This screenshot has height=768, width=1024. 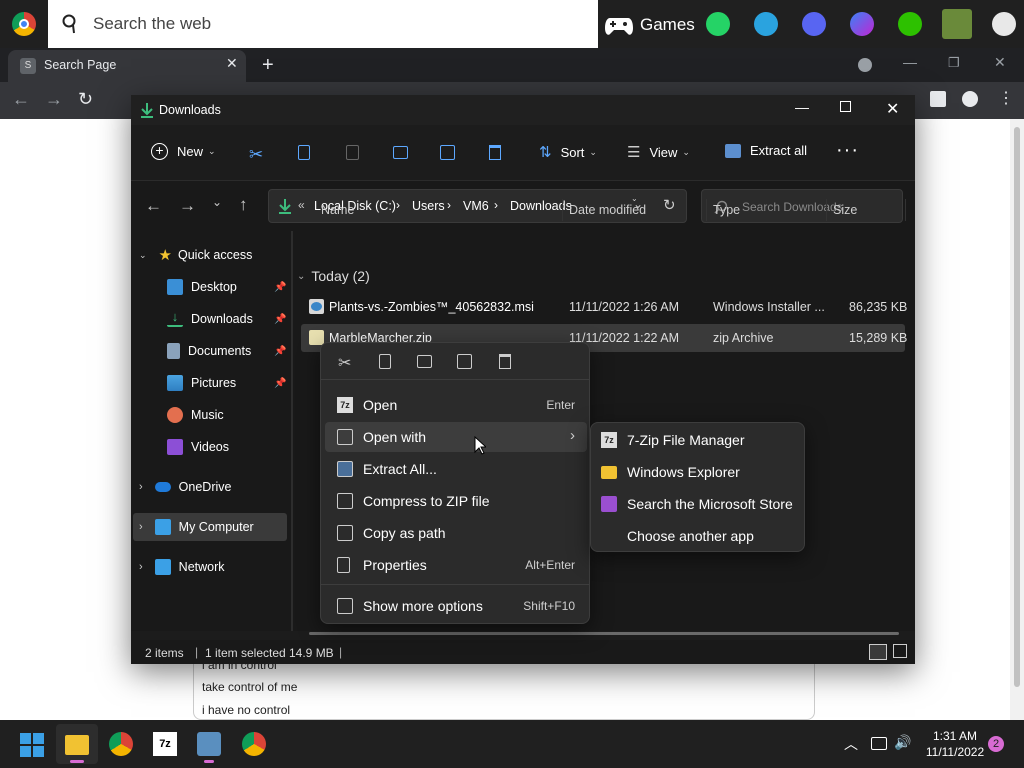 I want to click on page-scrollbar, so click(x=1017, y=419).